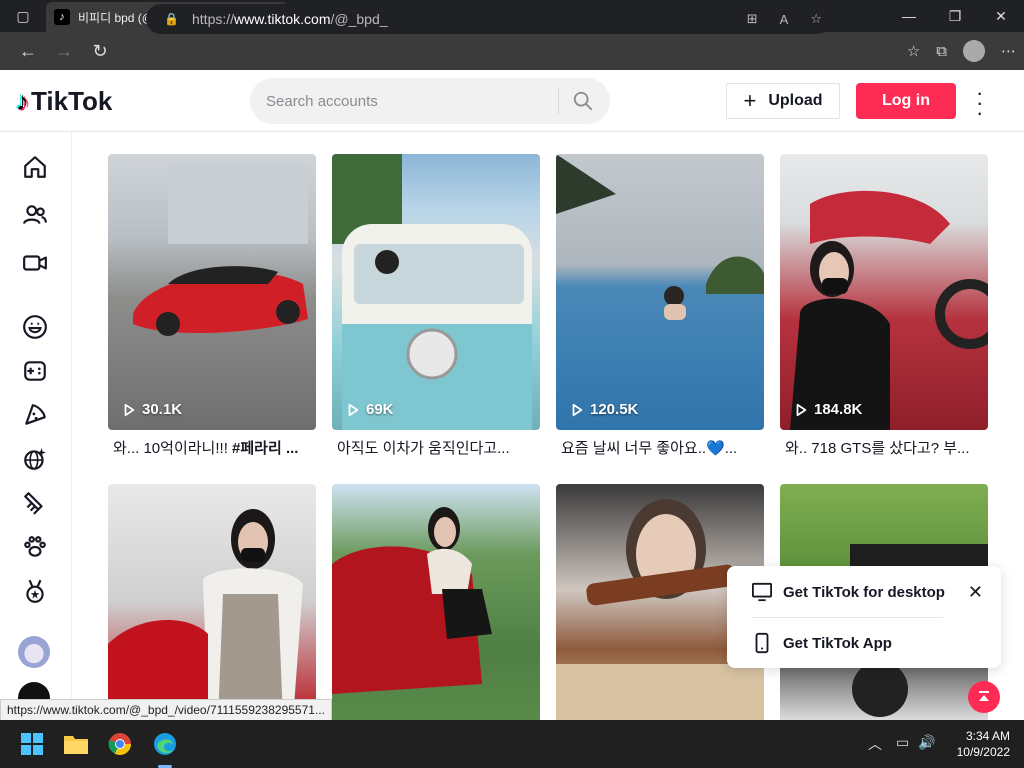 This screenshot has height=768, width=1024. Describe the element at coordinates (432, 292) in the screenshot. I see `vw-bus-image` at that location.